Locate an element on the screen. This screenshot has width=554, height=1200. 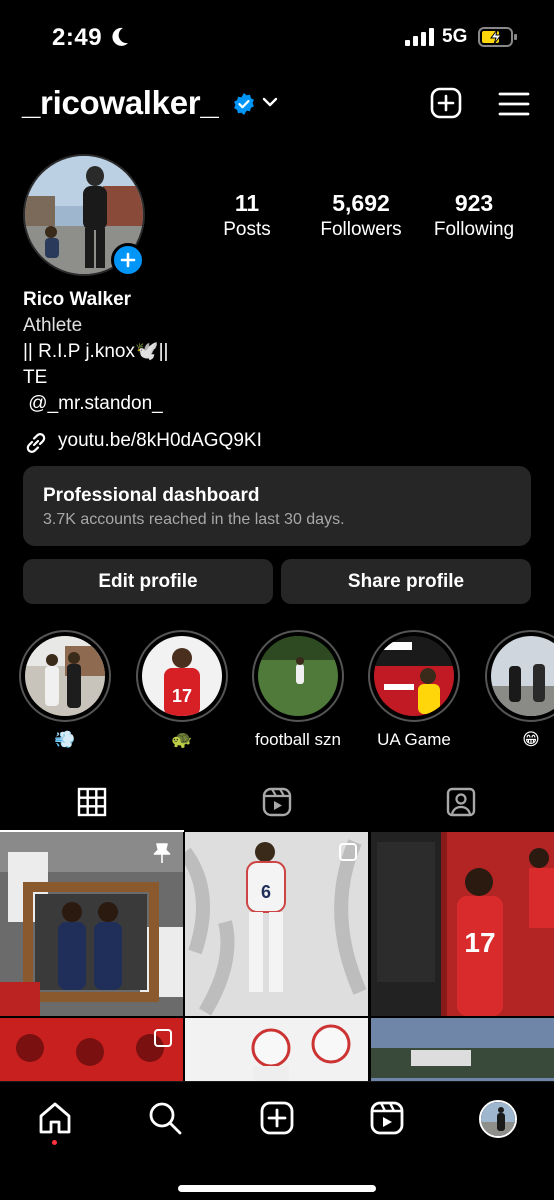
highlight-item: UA Game is located at coordinates (414, 690).